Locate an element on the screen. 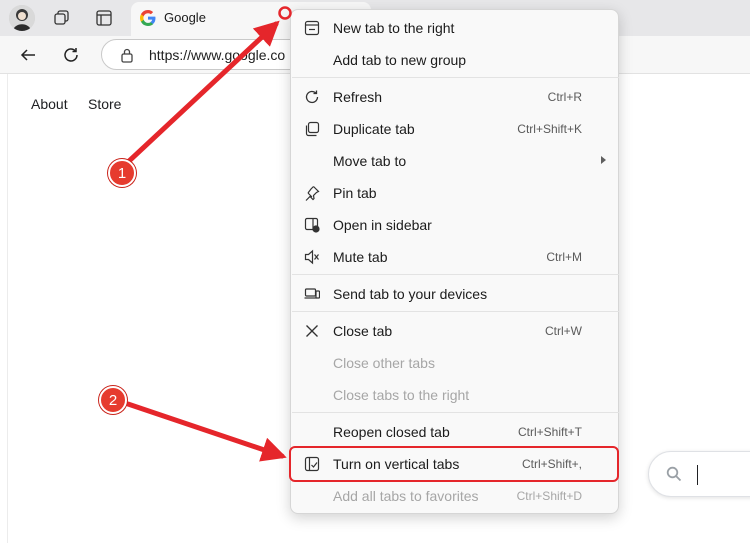 The height and width of the screenshot is (543, 750). submenu-arrow-icon is located at coordinates (603, 160).